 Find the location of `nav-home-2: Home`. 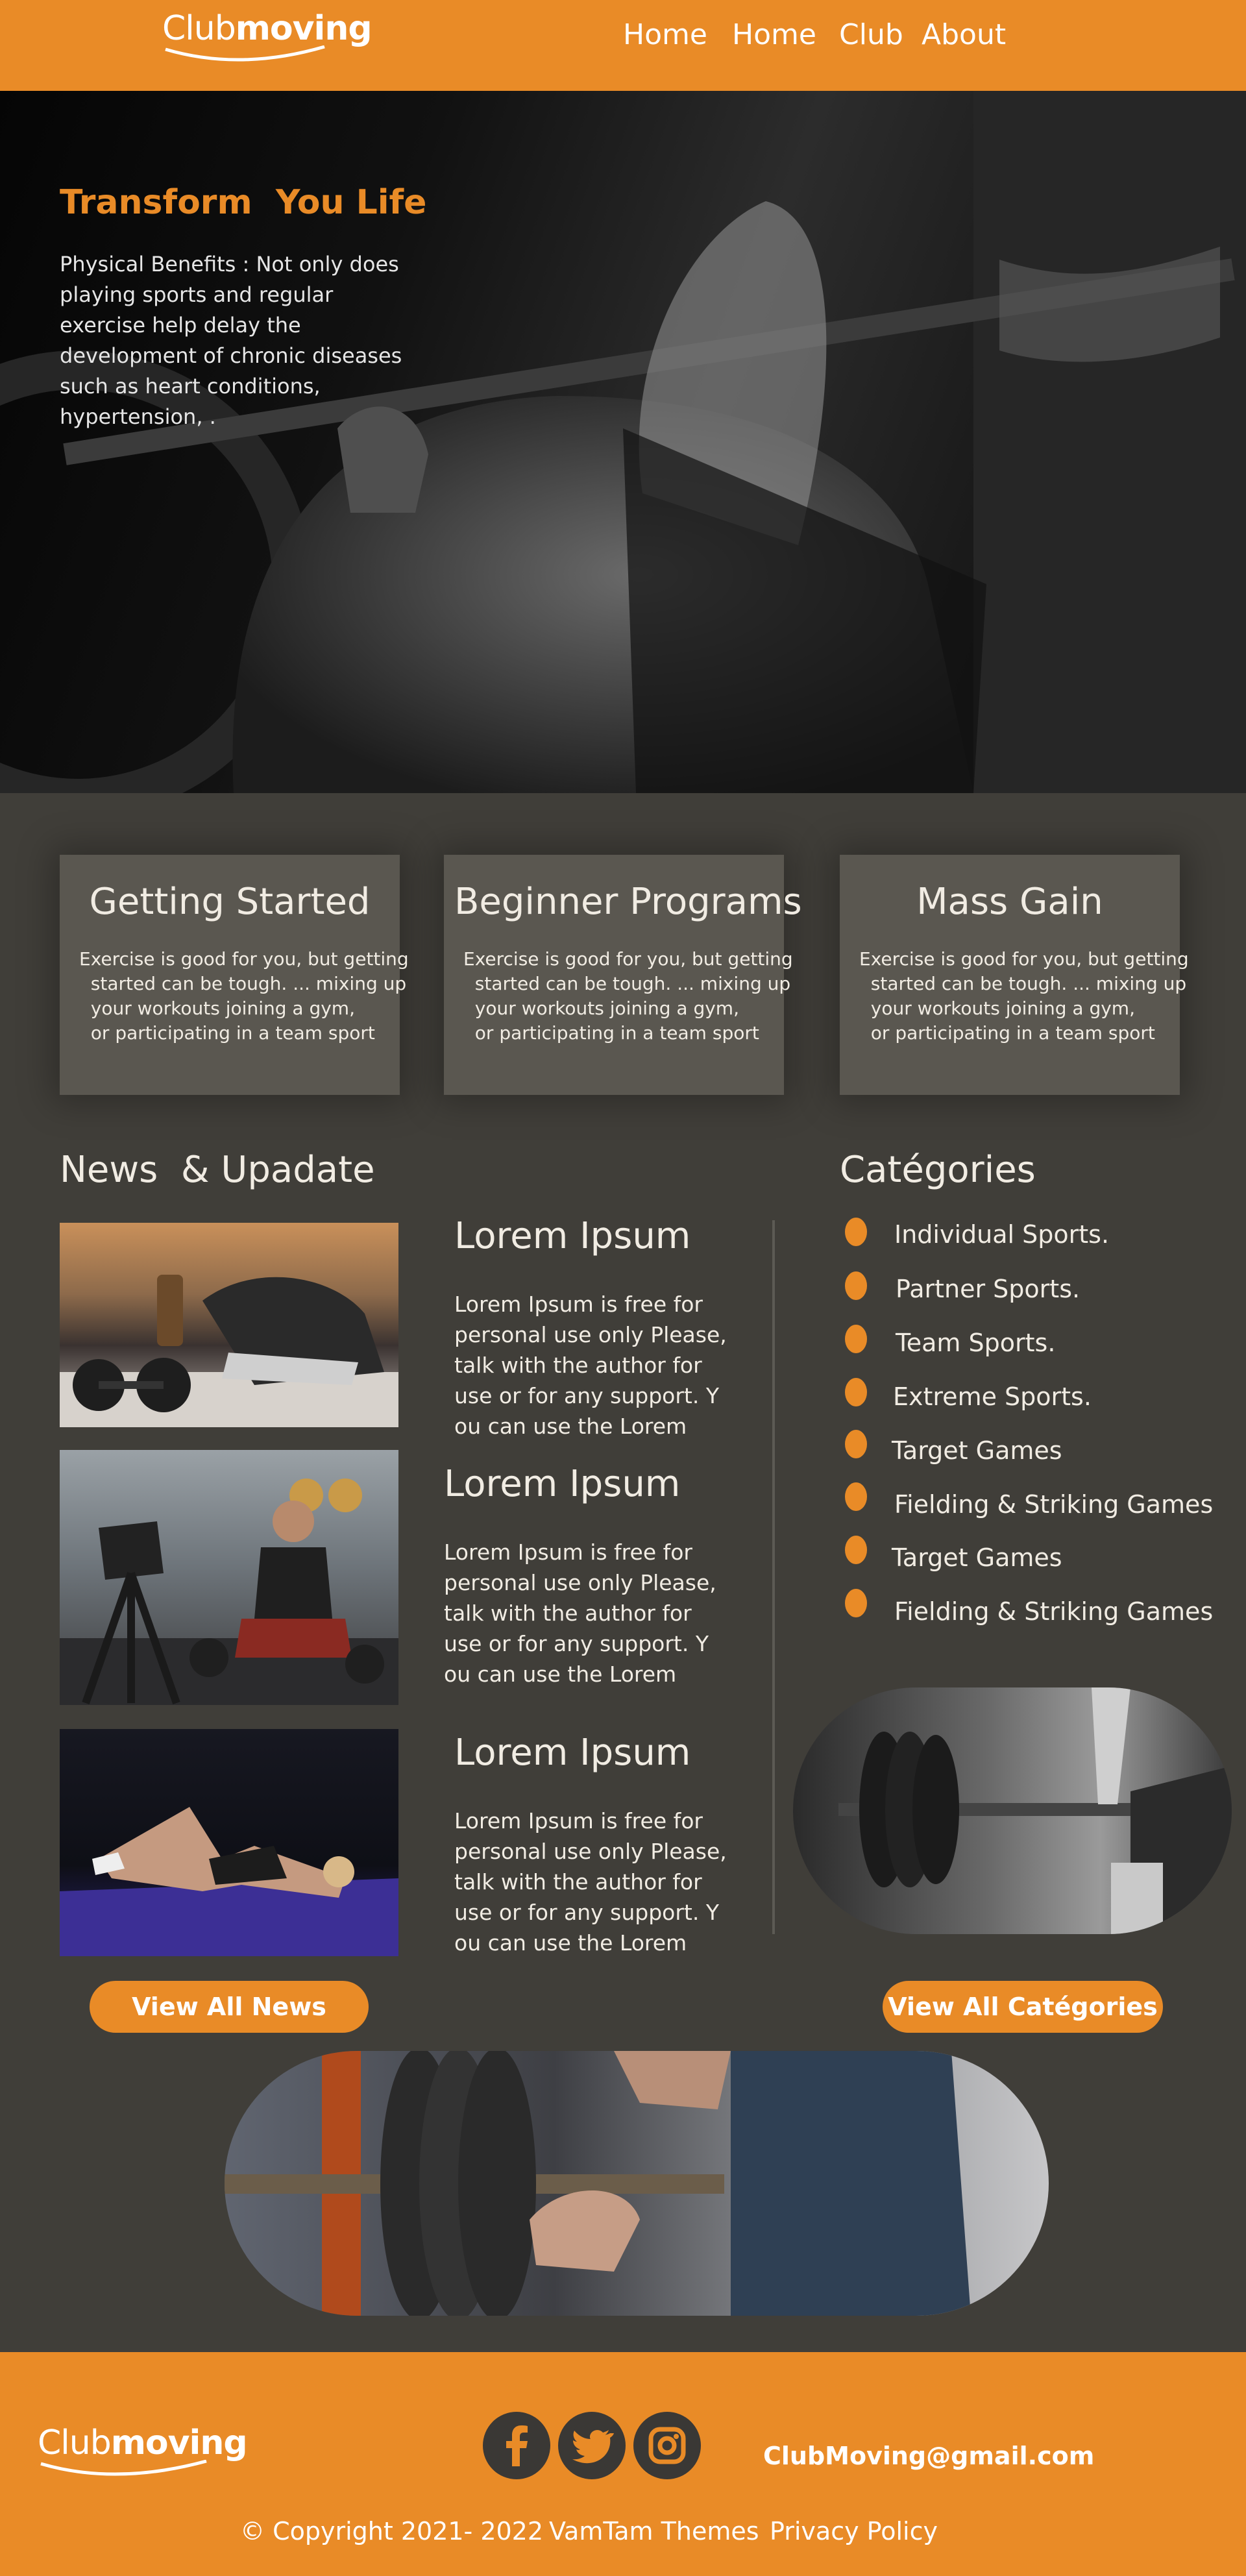

nav-home-2: Home is located at coordinates (774, 34).